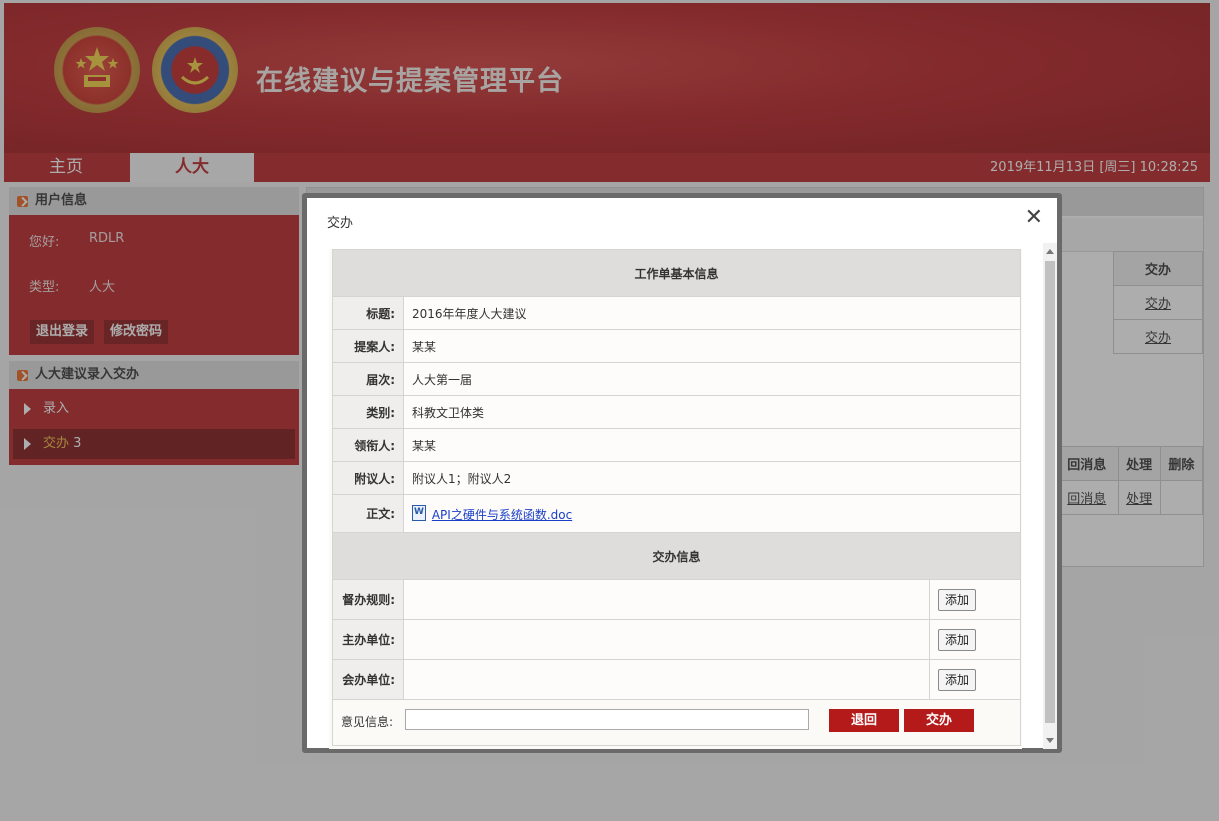 Image resolution: width=1219 pixels, height=821 pixels. What do you see at coordinates (957, 639) in the screenshot?
I see `add-lead-unit-button: 添加` at bounding box center [957, 639].